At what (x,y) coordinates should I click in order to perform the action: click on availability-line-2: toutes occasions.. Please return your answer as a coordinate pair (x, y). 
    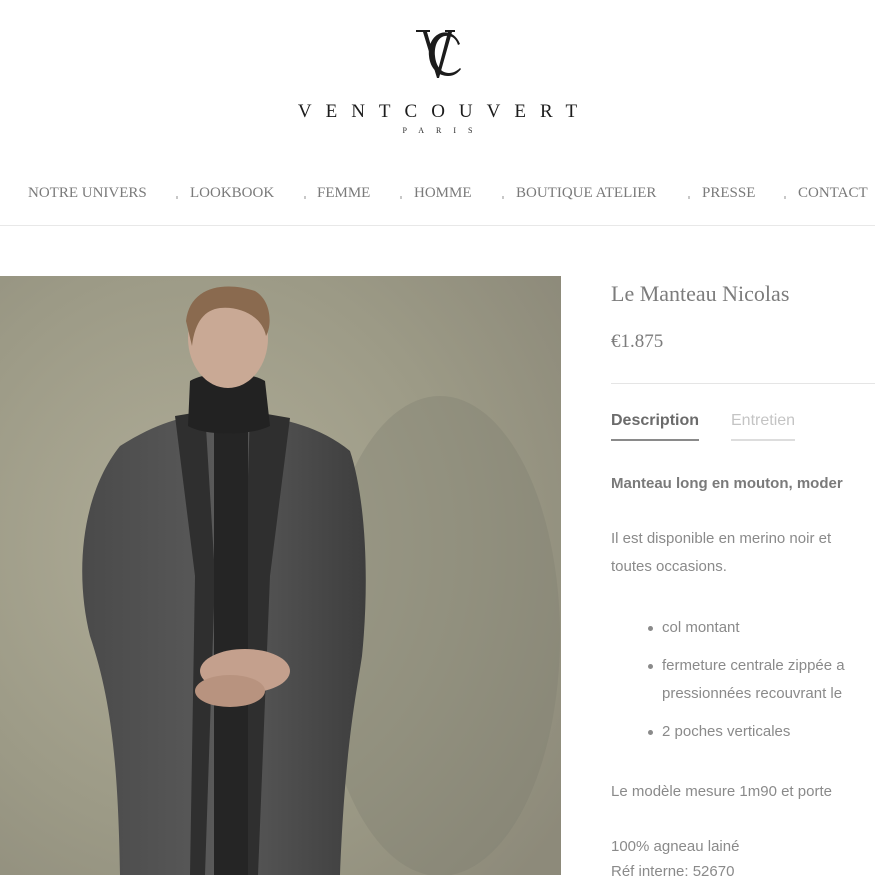
    Looking at the image, I should click on (669, 566).